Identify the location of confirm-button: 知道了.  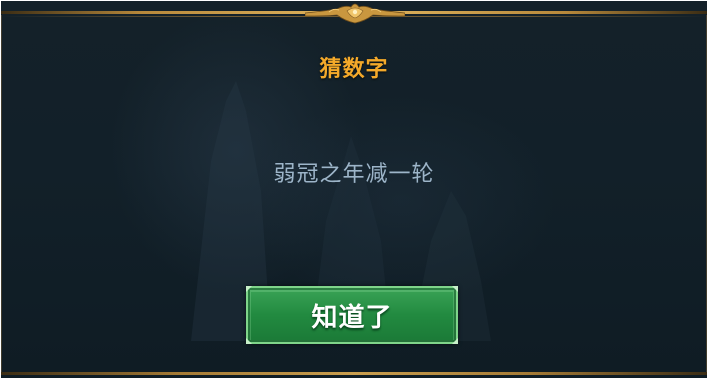
(352, 315).